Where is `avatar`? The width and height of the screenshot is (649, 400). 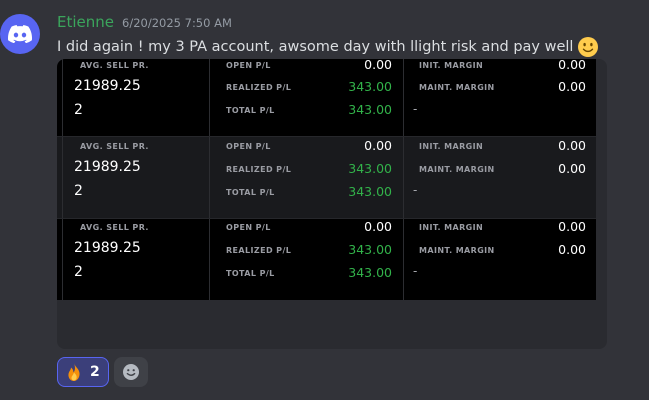
avatar is located at coordinates (20, 34).